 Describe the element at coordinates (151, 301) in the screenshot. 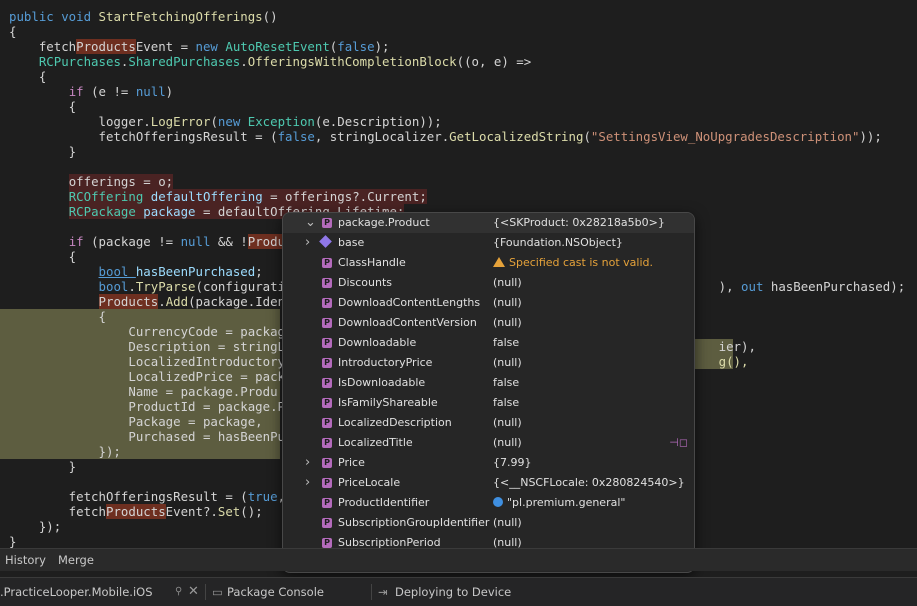

I see `code-line: Products.Add(package.Ident` at that location.